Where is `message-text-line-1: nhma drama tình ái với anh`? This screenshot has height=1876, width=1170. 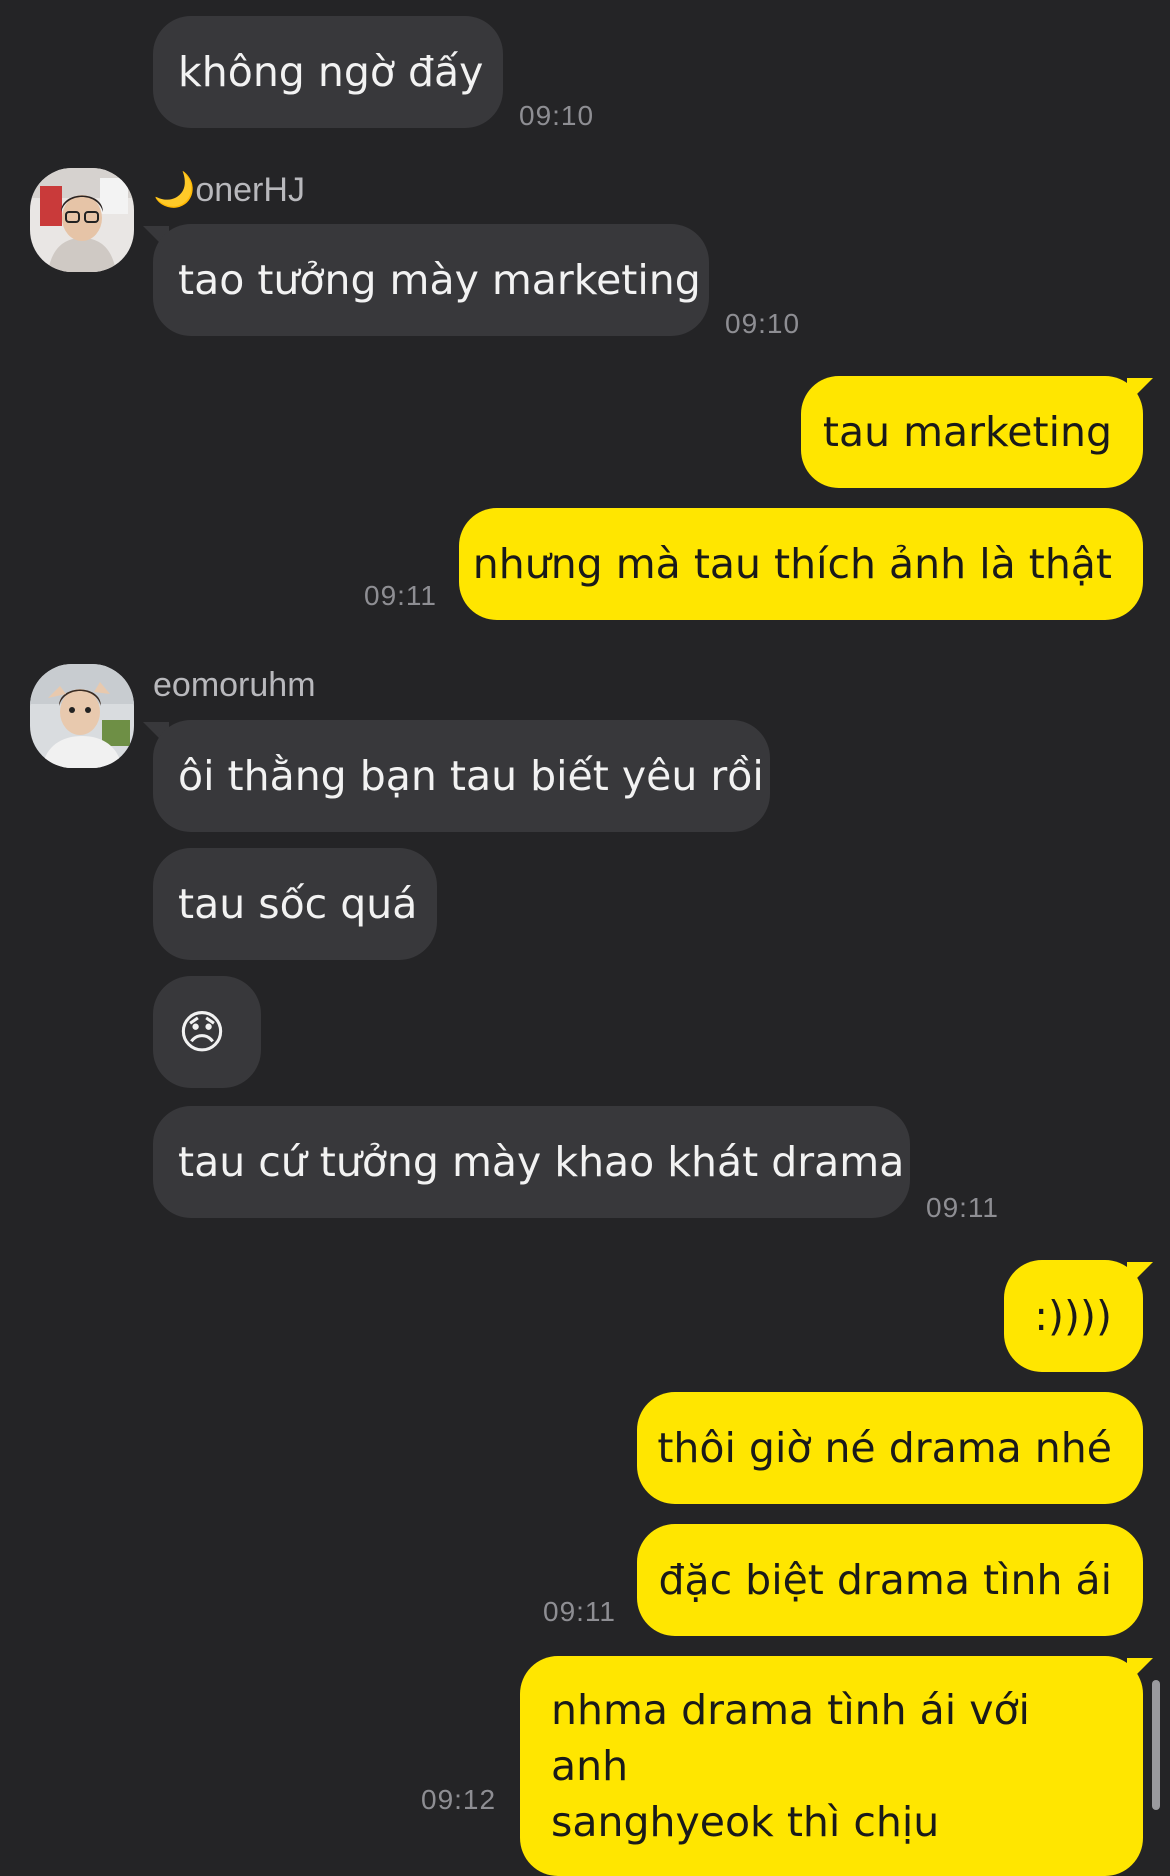 message-text-line-1: nhma drama tình ái với anh is located at coordinates (790, 1738).